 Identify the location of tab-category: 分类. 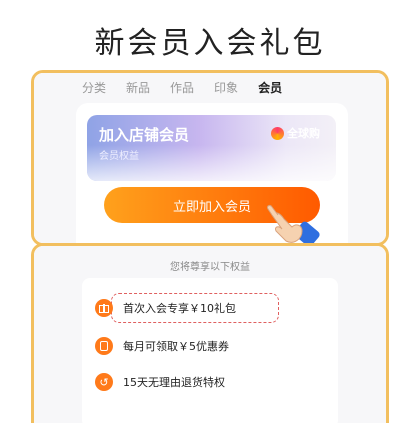
(94, 87).